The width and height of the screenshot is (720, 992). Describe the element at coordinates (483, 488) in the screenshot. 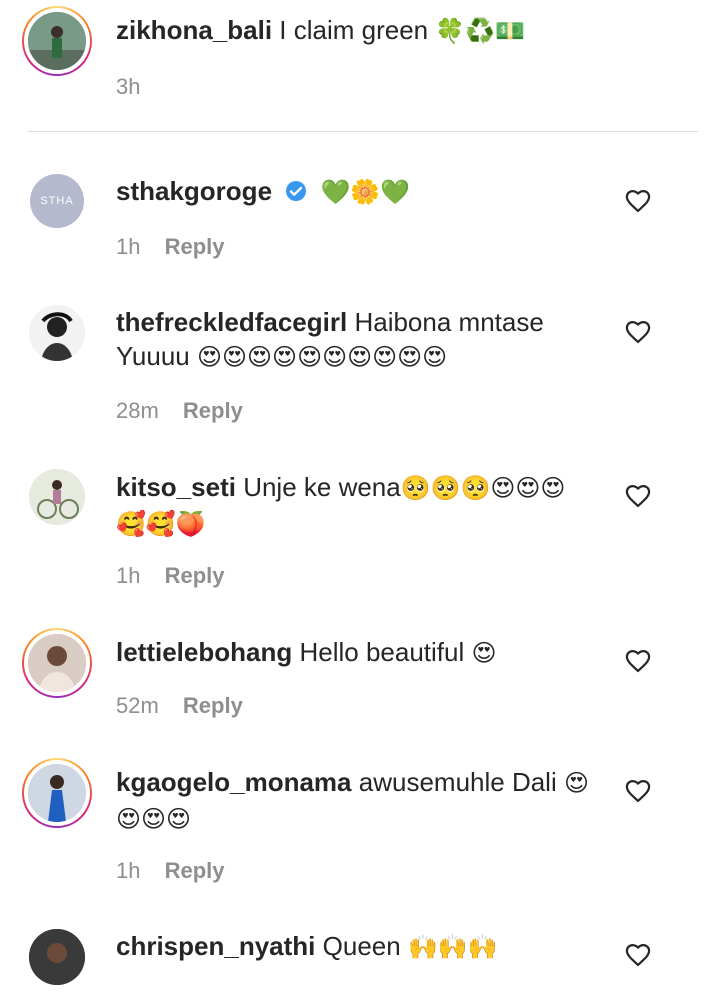

I see `comment-emoji: 🥺🥺🥺😍😍😍` at that location.